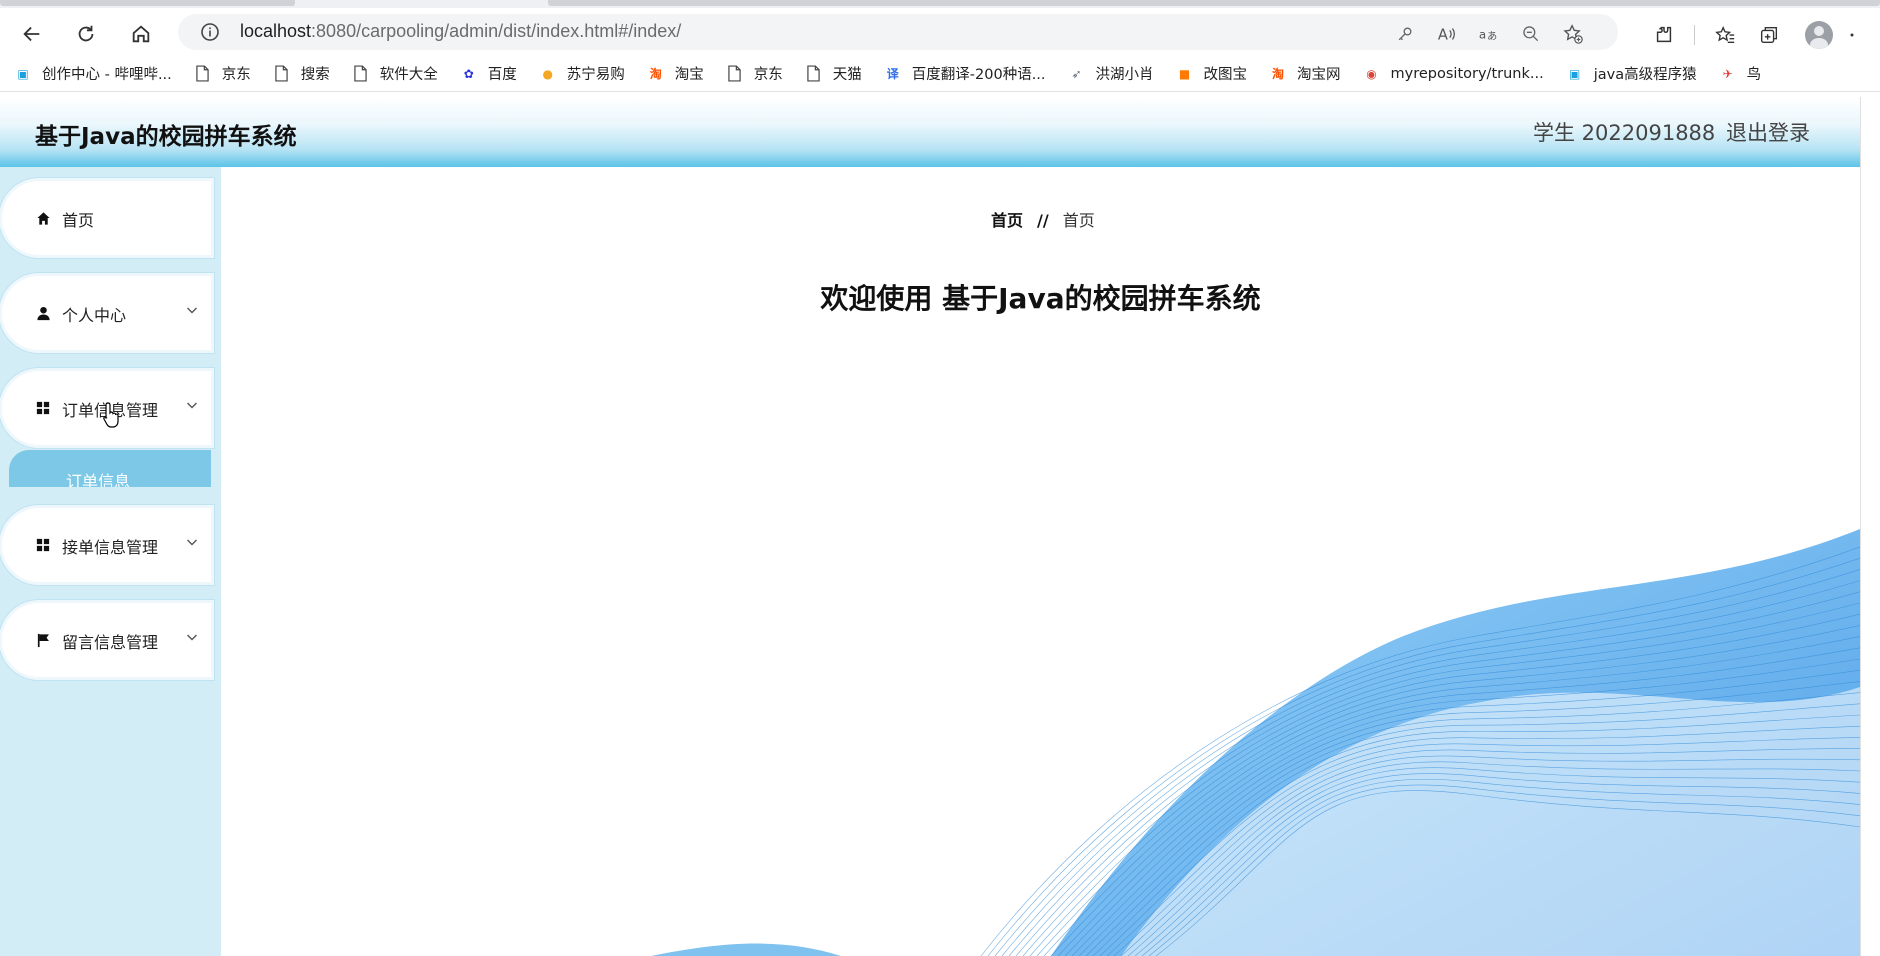  What do you see at coordinates (78, 220) in the screenshot?
I see `sidebar-item-label: 首页` at bounding box center [78, 220].